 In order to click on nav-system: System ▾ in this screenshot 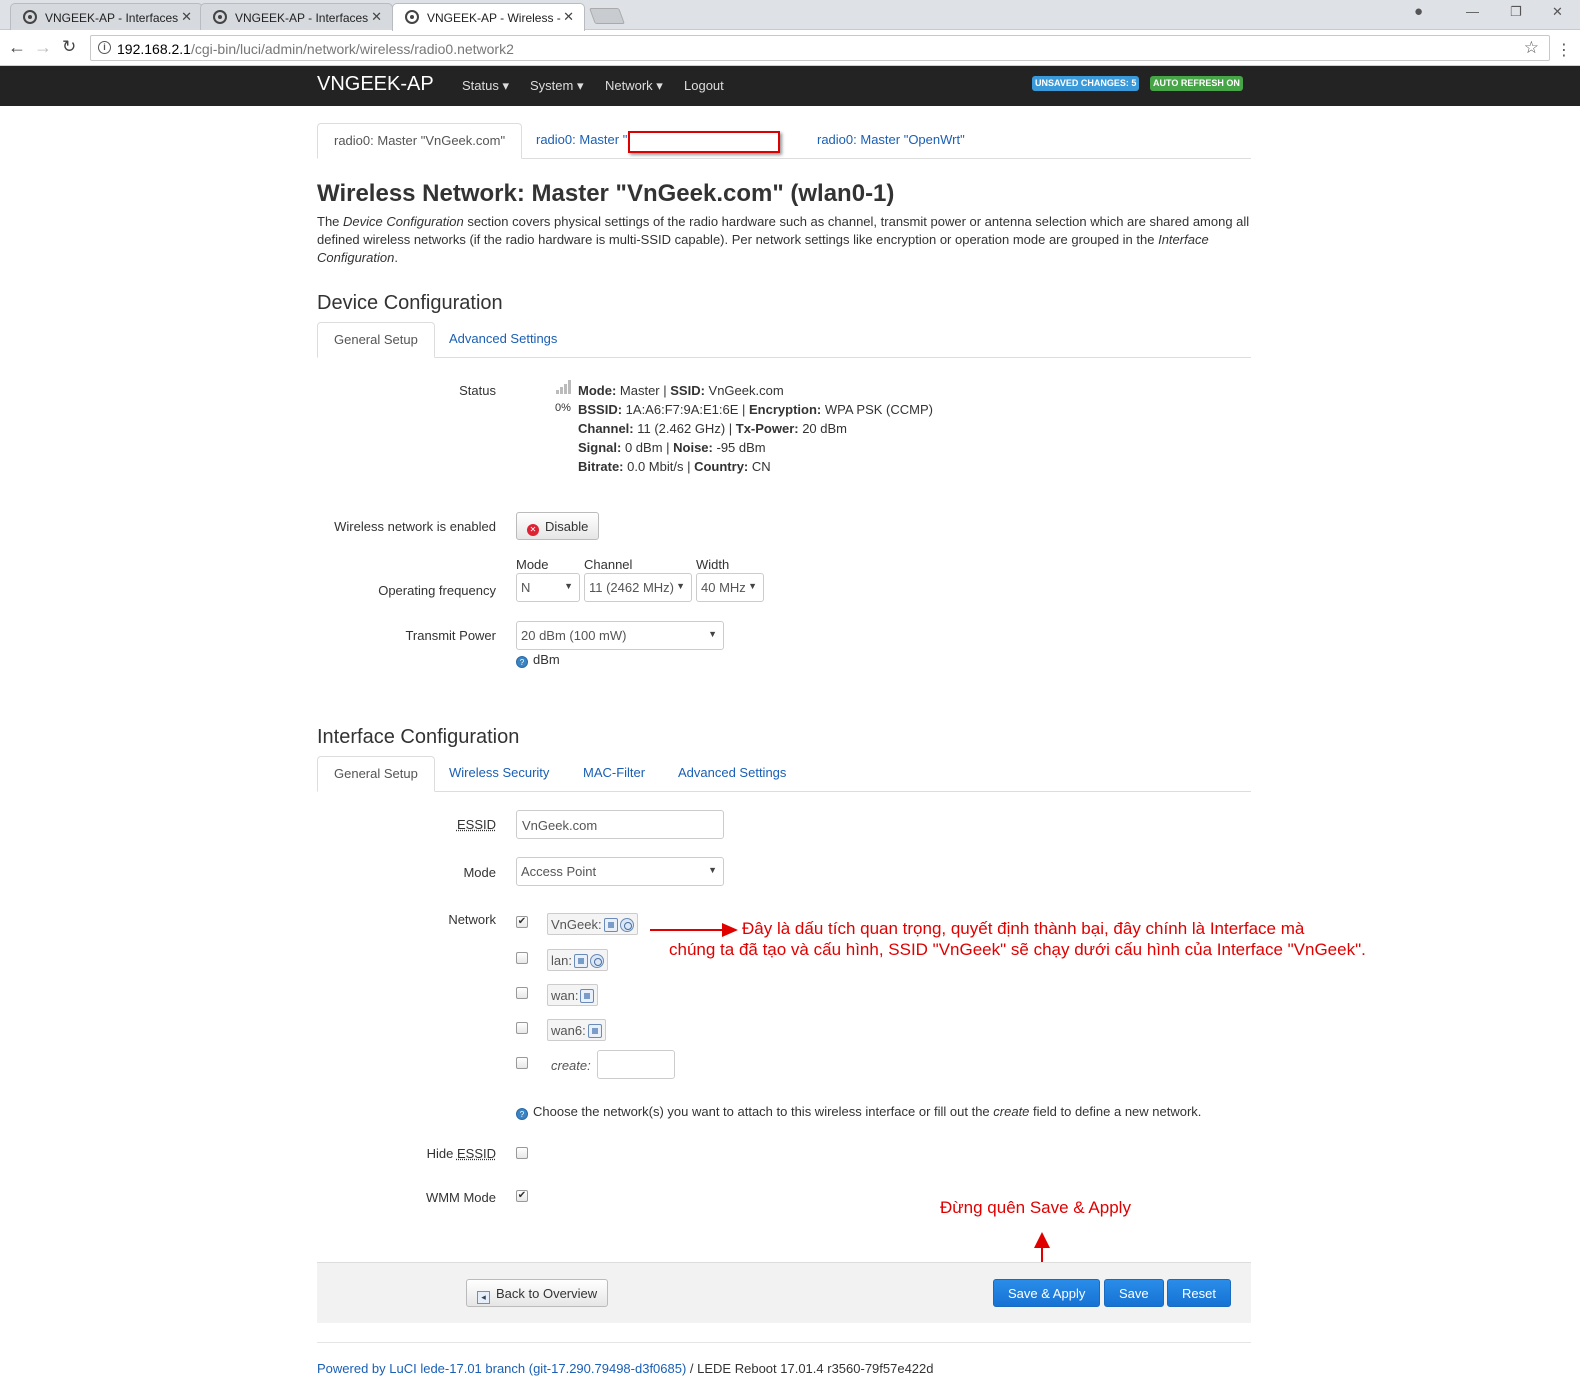, I will do `click(556, 86)`.